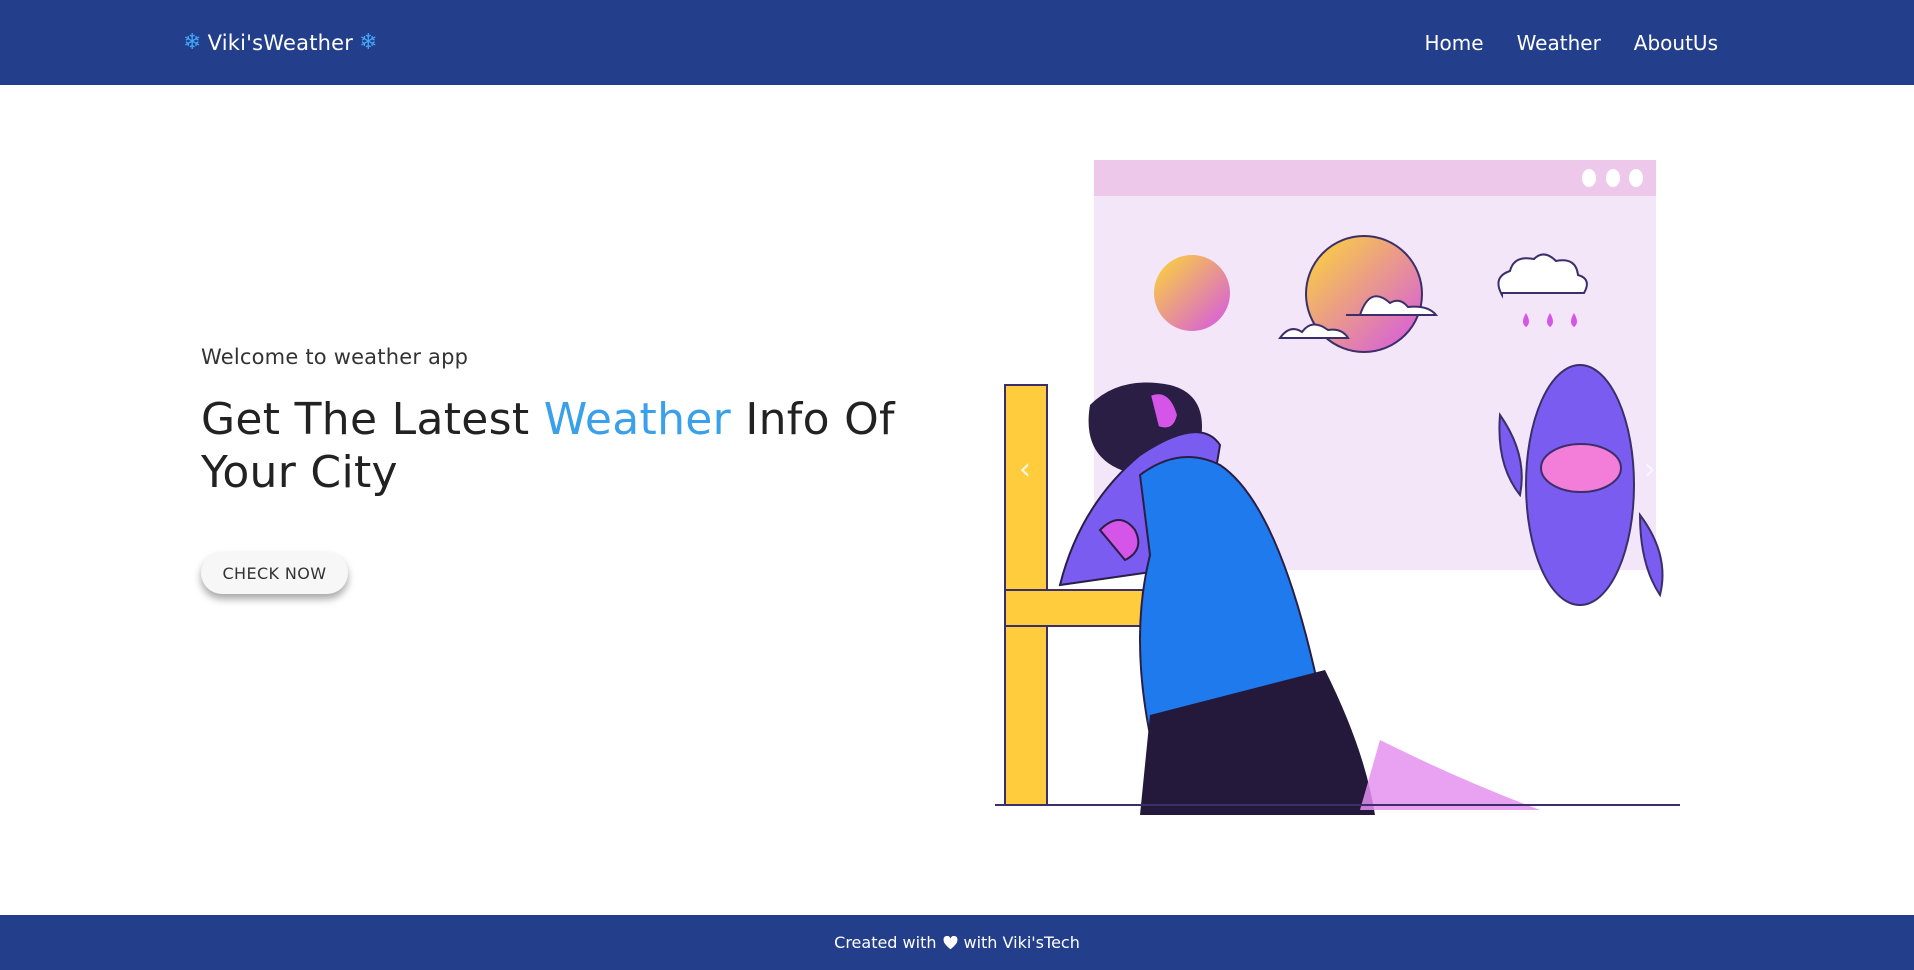  I want to click on navbar: ❄ Viki'sWeather ❄ Home Weather AboutUs, so click(957, 42).